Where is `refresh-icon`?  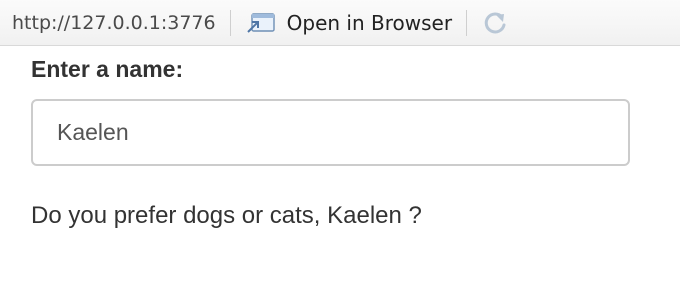
refresh-icon is located at coordinates (495, 23).